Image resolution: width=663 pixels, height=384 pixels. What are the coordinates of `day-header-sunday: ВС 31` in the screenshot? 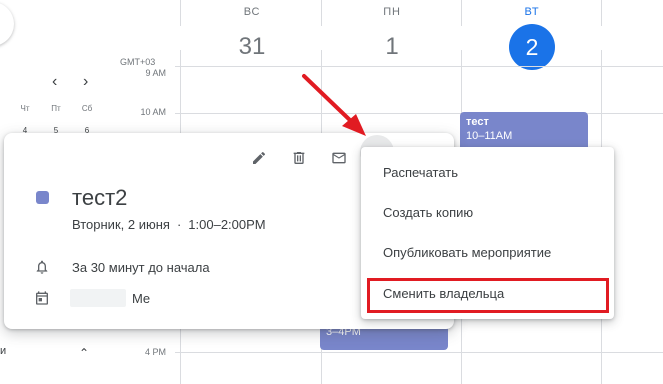 It's located at (252, 38).